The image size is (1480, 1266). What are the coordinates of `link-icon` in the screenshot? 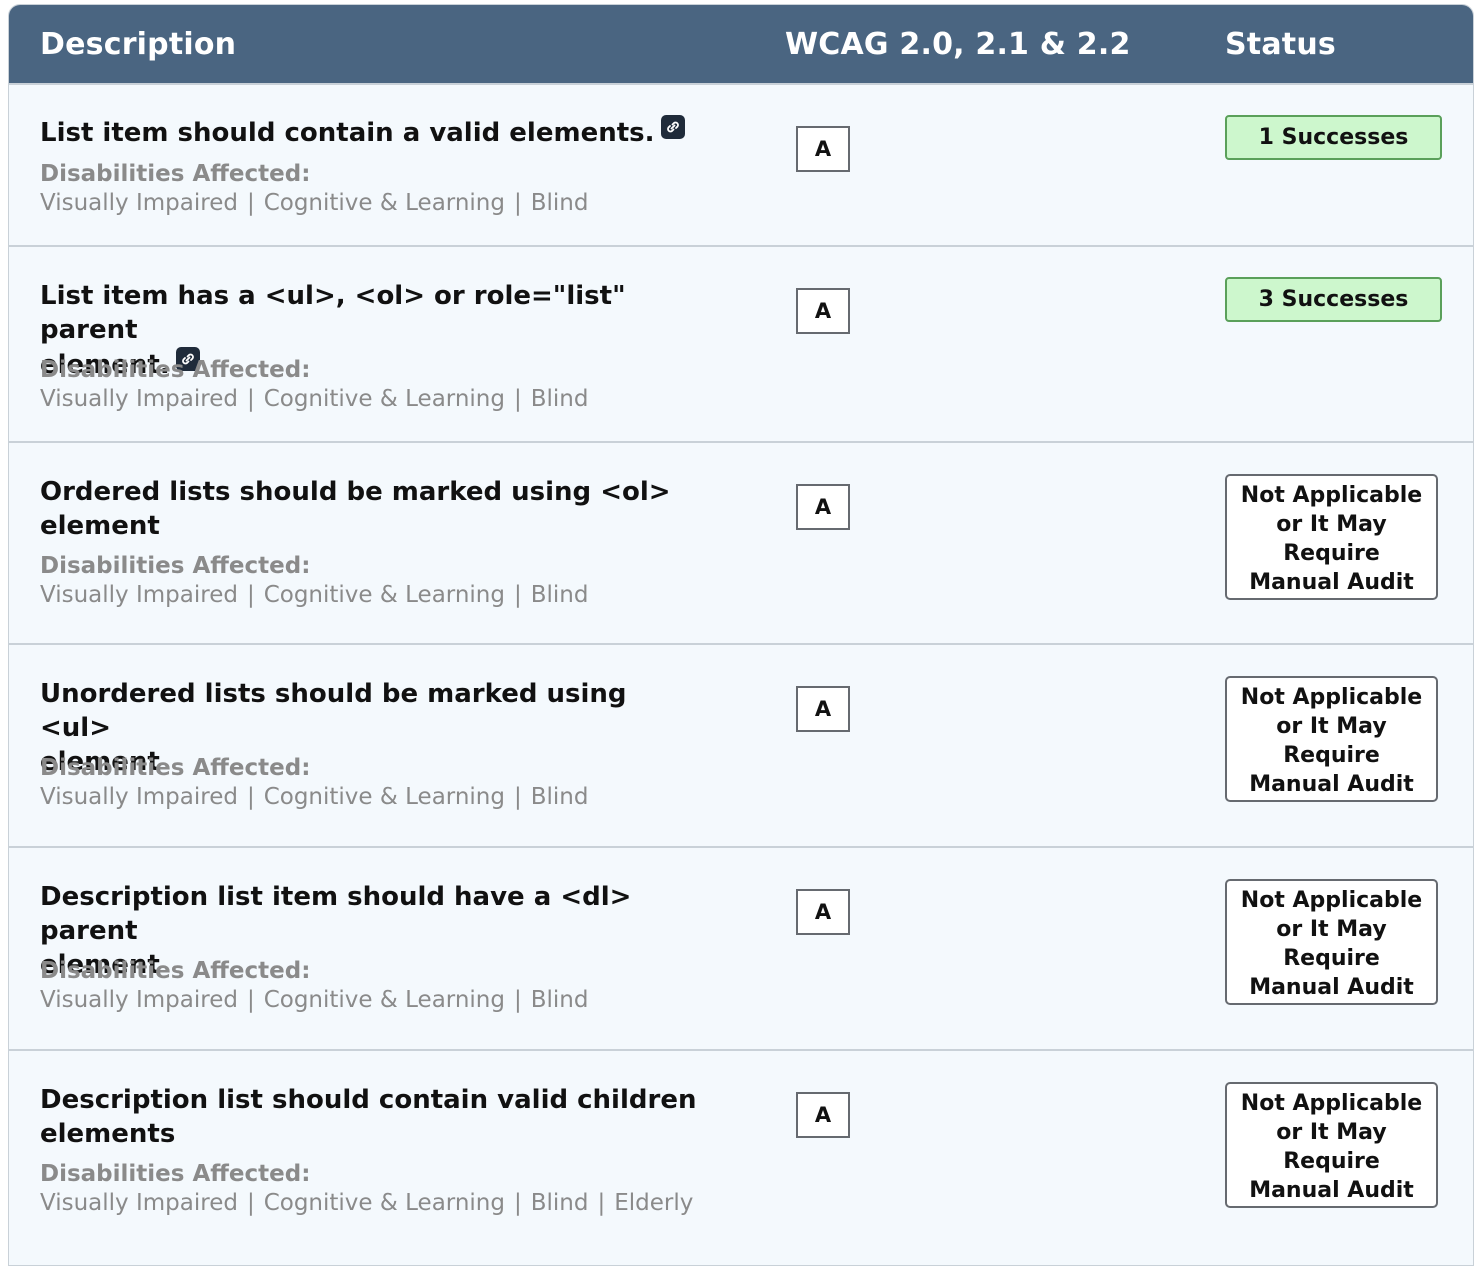 It's located at (672, 127).